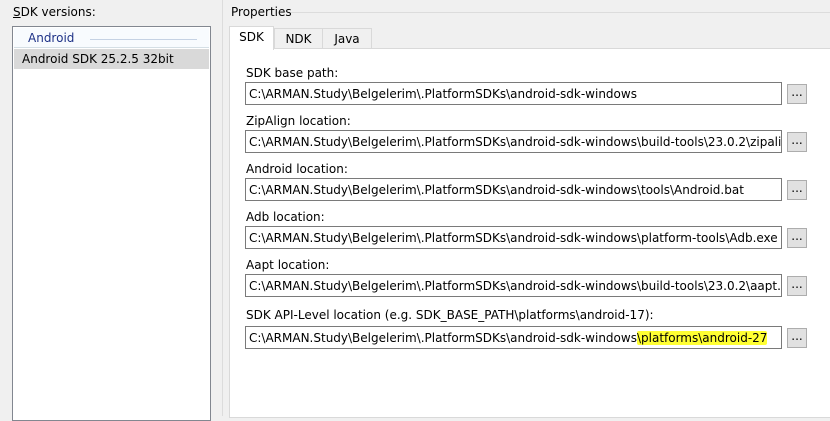 The height and width of the screenshot is (421, 830). I want to click on zipalign-location-label: ZipAlign location:, so click(298, 121).